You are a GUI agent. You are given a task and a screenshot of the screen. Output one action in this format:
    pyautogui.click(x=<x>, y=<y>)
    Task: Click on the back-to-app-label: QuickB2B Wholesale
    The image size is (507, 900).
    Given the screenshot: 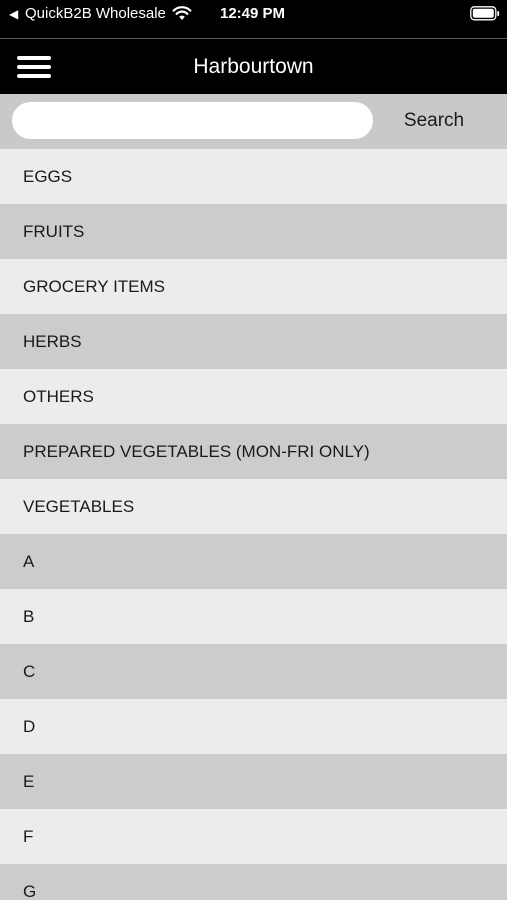 What is the action you would take?
    pyautogui.click(x=95, y=14)
    